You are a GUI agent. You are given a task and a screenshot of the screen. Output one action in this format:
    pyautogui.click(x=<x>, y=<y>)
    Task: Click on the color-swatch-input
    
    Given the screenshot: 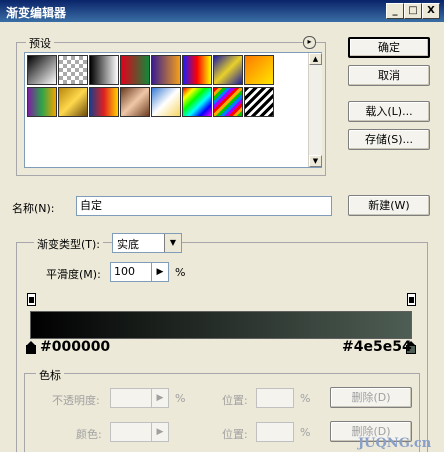 What is the action you would take?
    pyautogui.click(x=131, y=432)
    